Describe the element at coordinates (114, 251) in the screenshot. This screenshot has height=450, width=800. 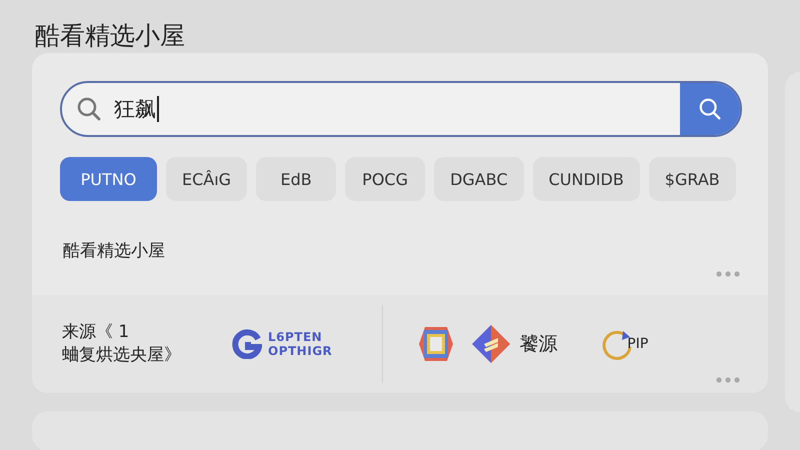
I see `section-title: 酷看精选小屋` at that location.